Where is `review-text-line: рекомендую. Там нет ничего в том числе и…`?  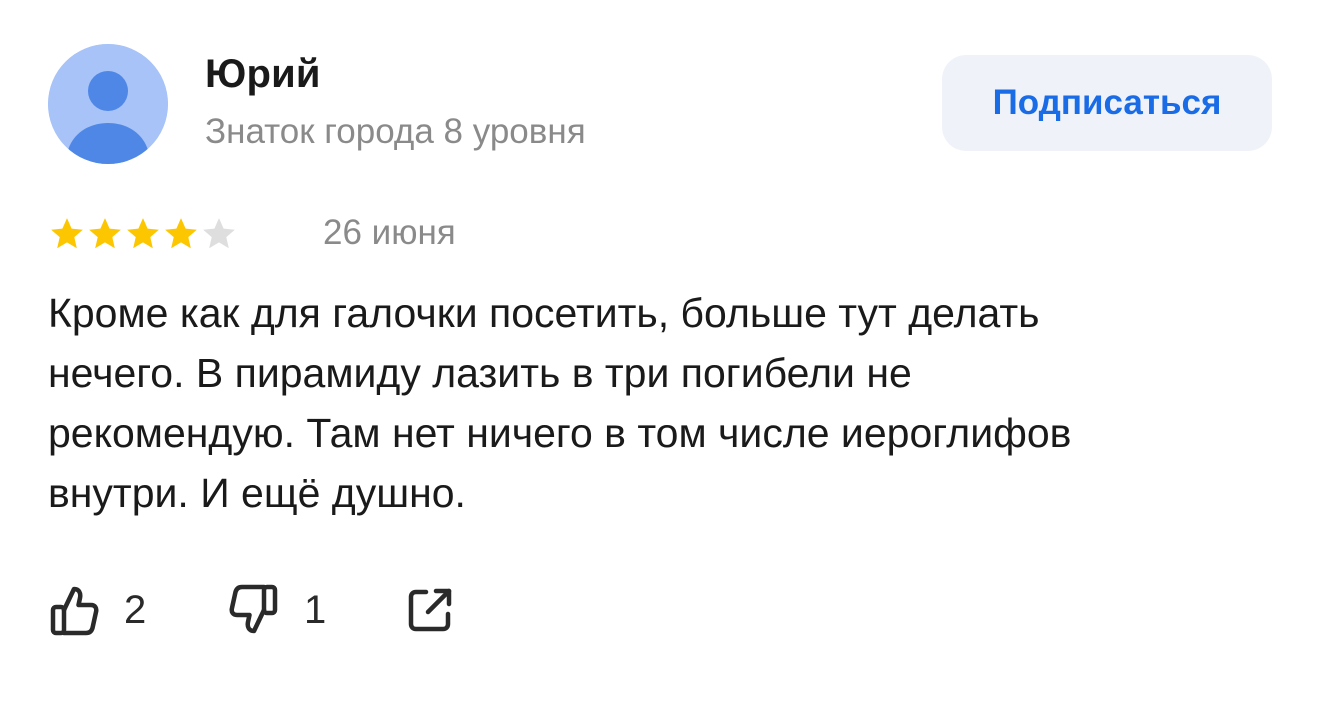
review-text-line: рекомендую. Там нет ничего в том числе и… is located at coordinates (560, 433).